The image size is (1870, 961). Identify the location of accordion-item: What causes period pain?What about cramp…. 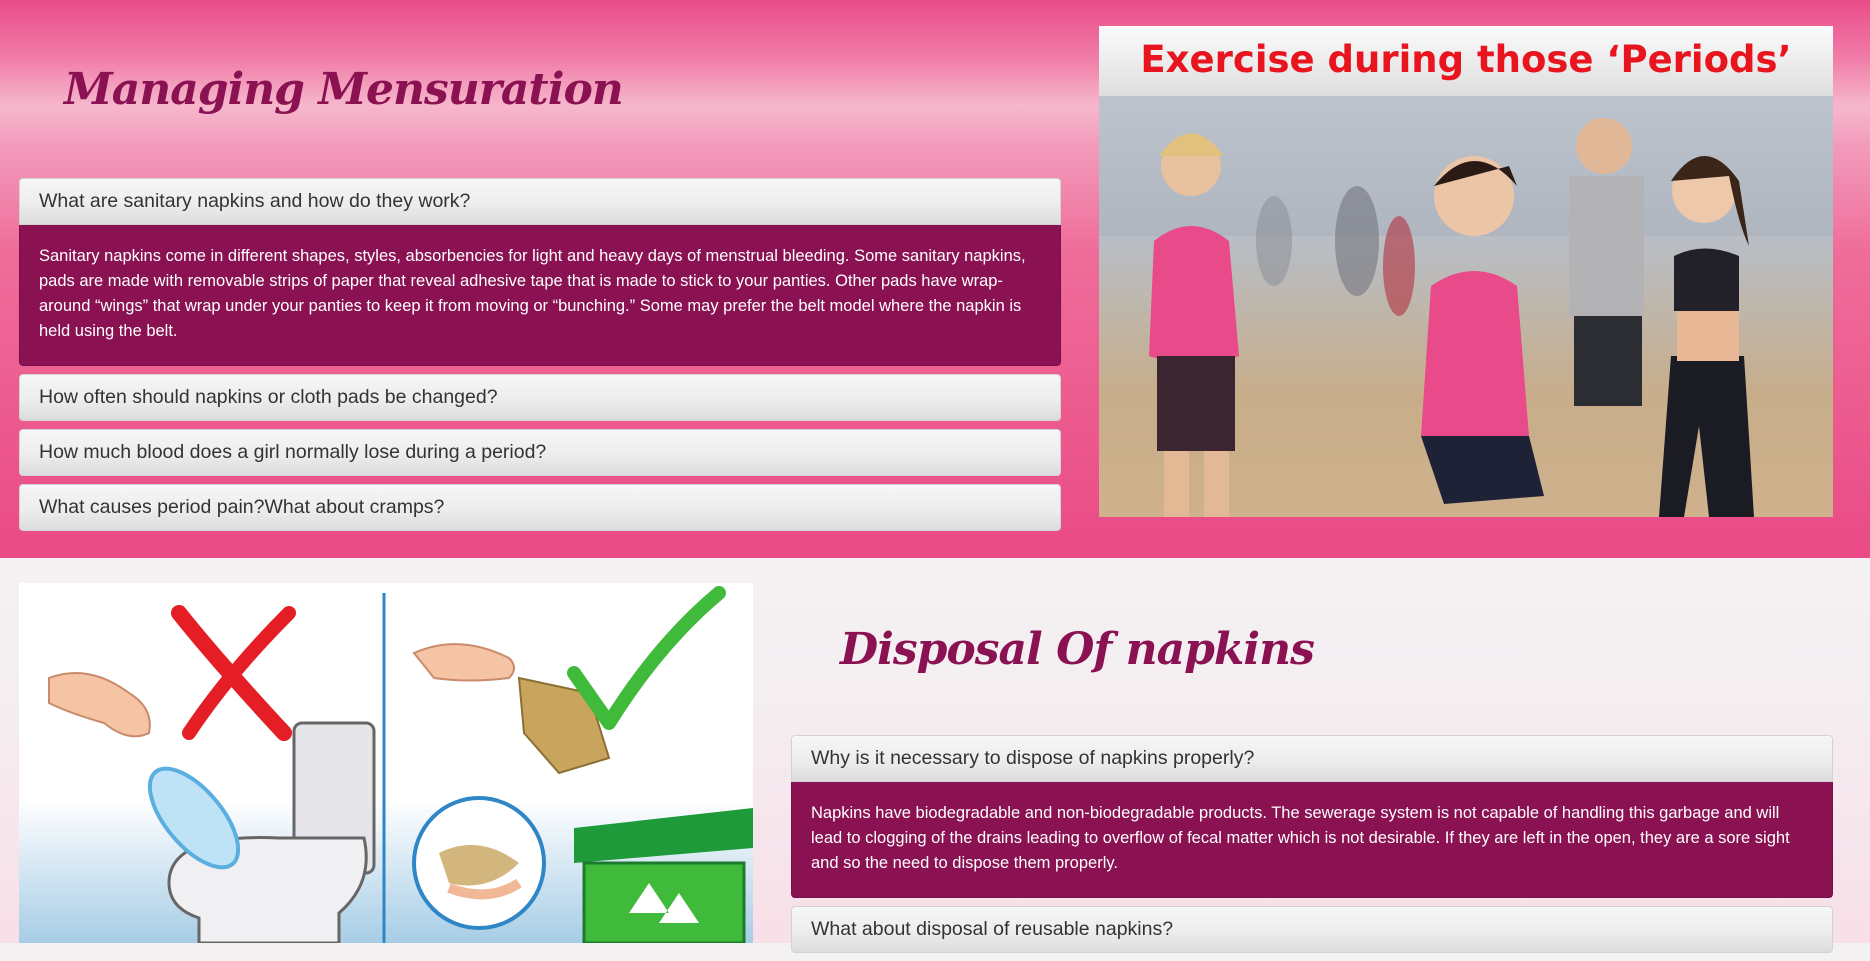
(540, 507).